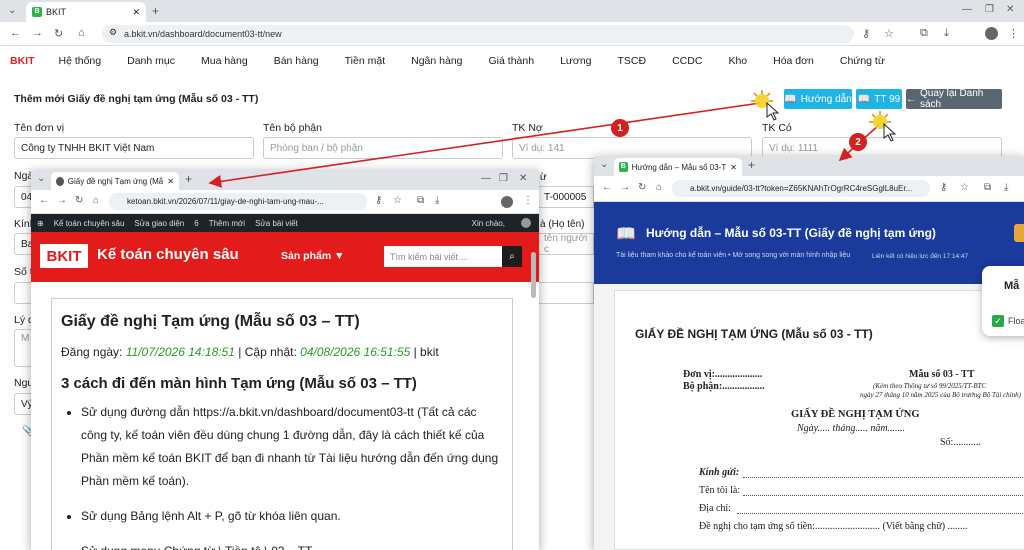 The height and width of the screenshot is (550, 1024). I want to click on annotation-overlay, so click(552, 139).